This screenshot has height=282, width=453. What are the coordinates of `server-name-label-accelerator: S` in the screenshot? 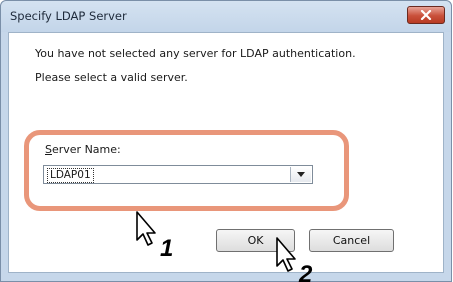 It's located at (48, 149).